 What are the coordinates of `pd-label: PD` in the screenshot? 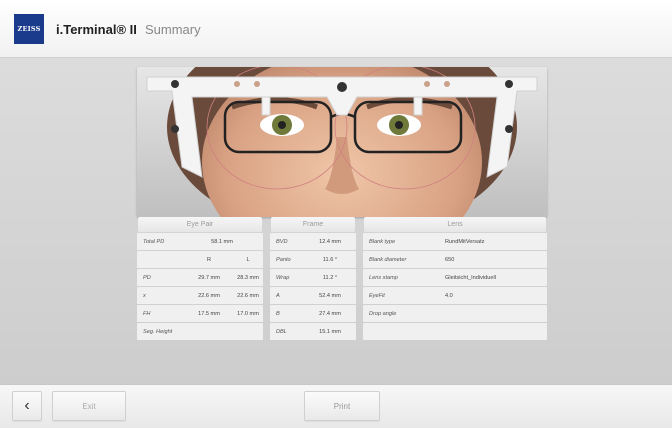 It's located at (147, 277).